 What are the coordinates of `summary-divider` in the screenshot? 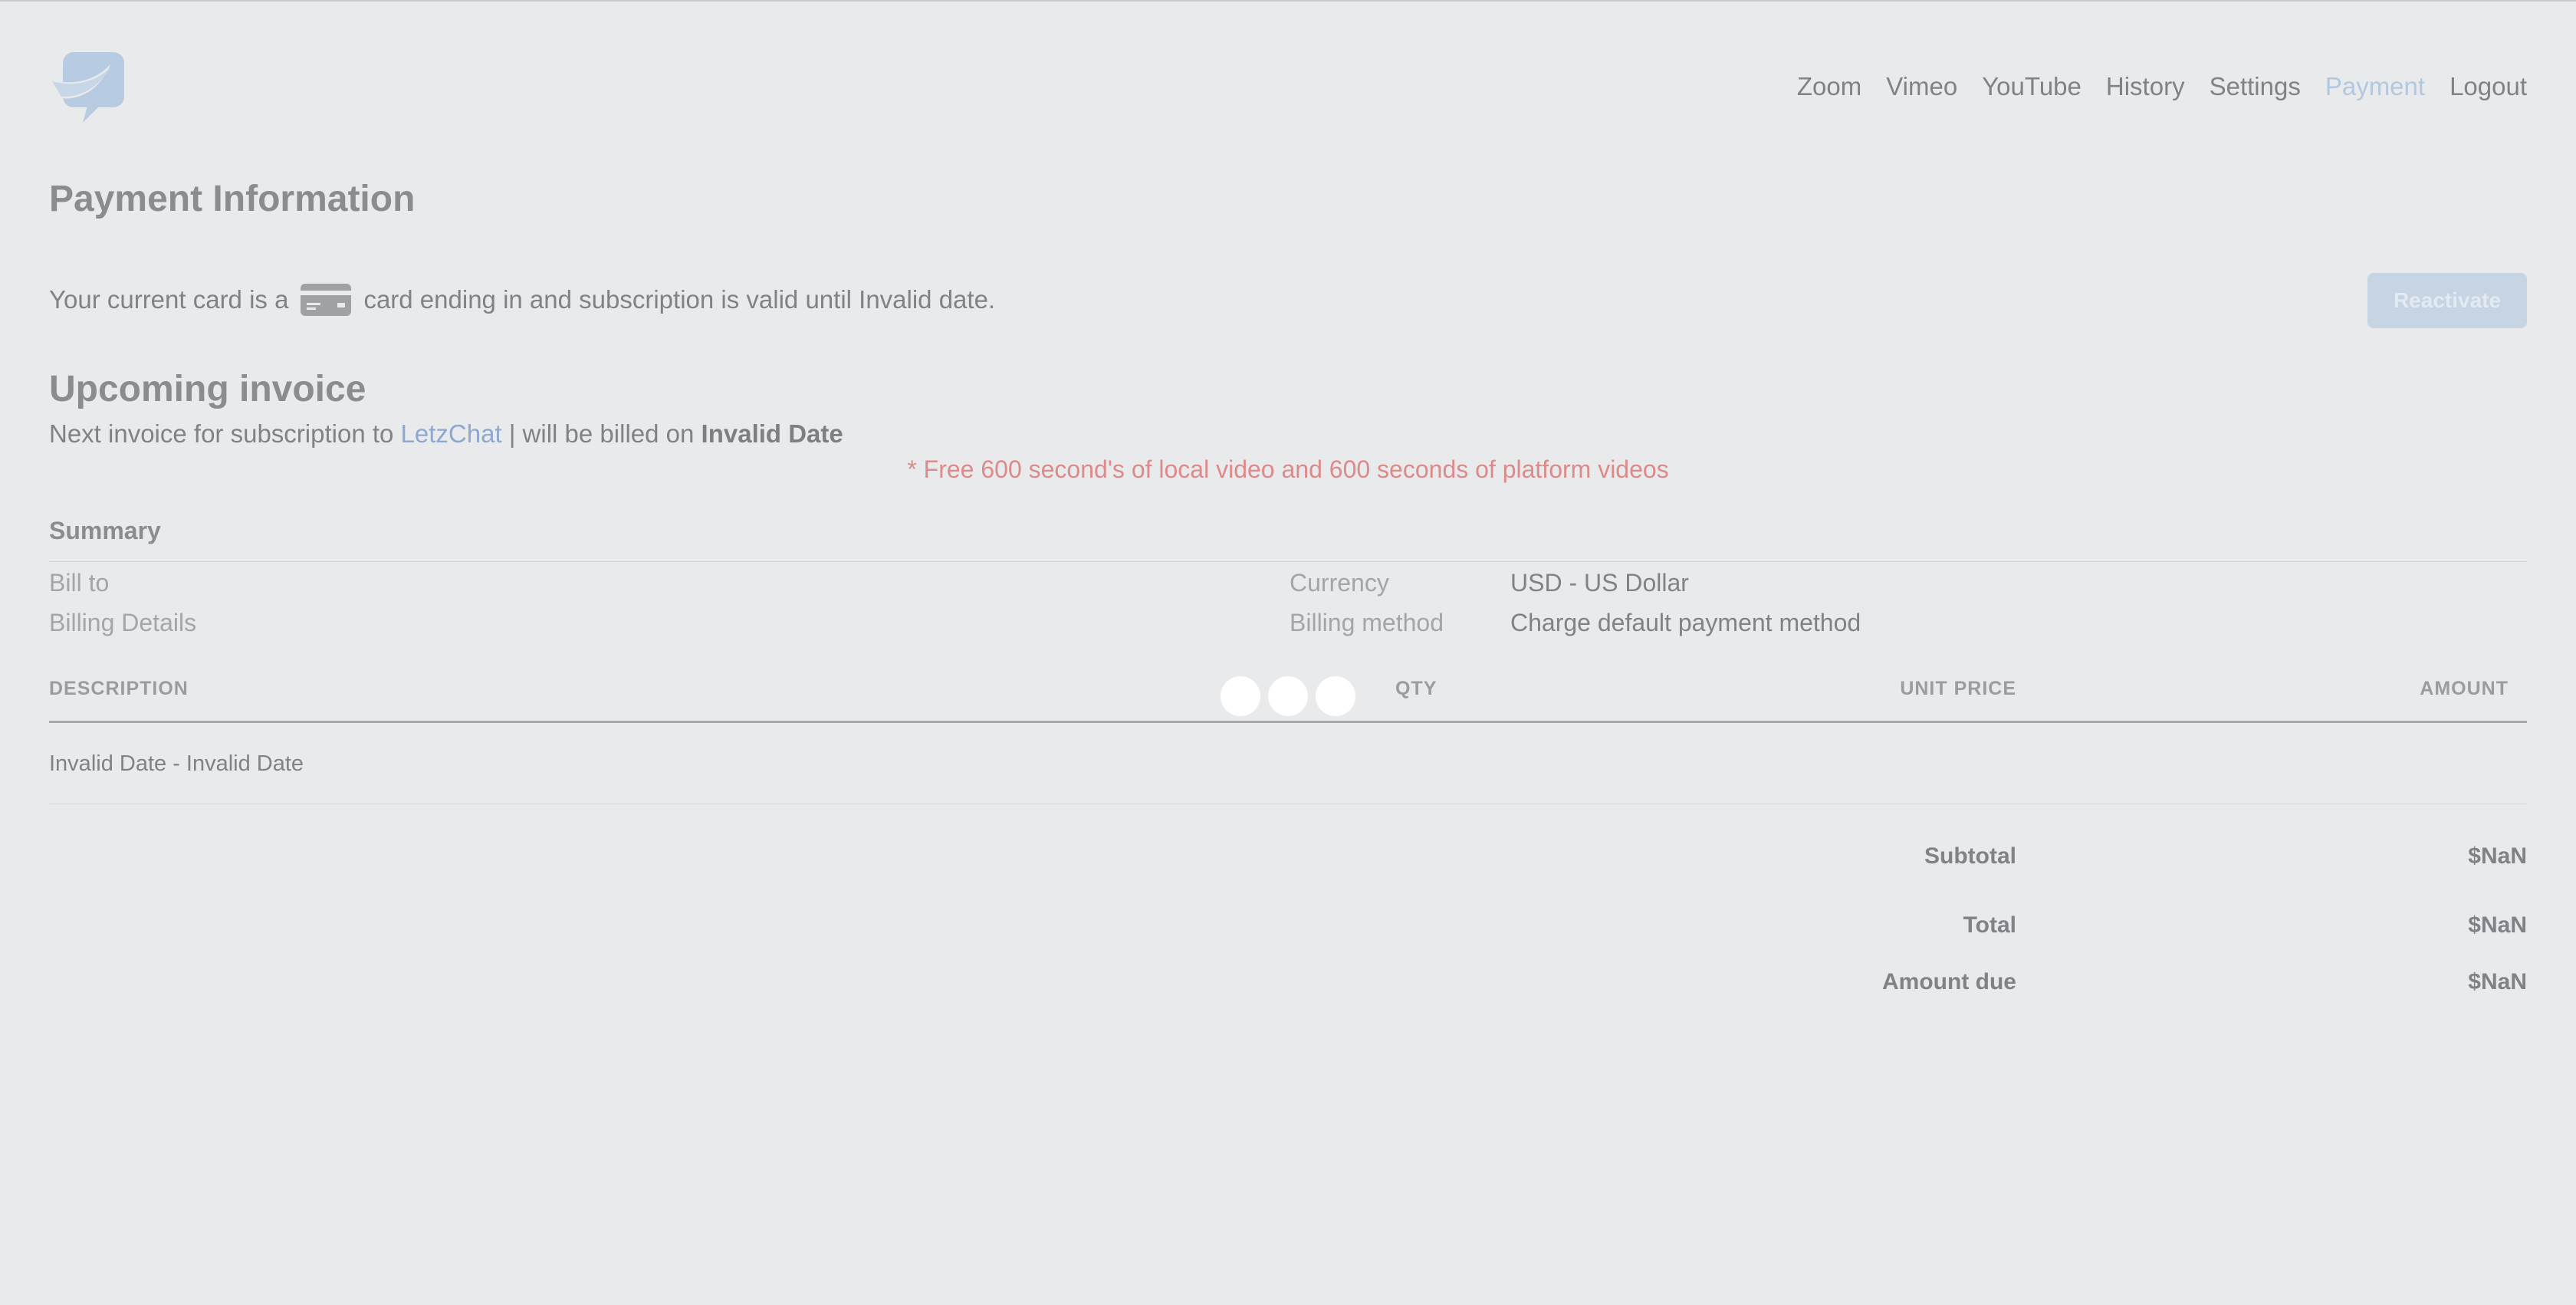 It's located at (1288, 561).